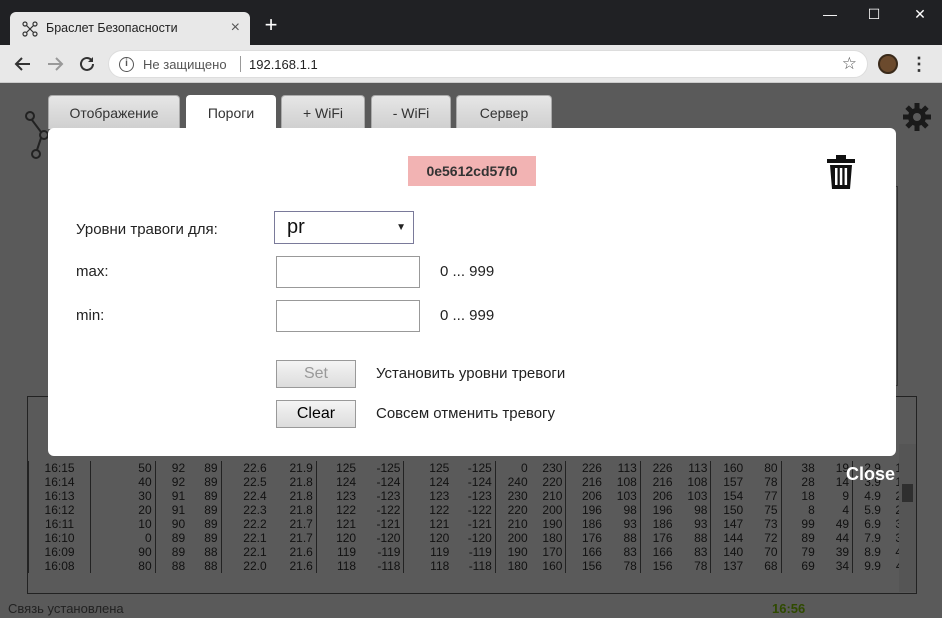 This screenshot has width=942, height=618. Describe the element at coordinates (479, 538) in the screenshot. I see `table-cell: -120` at that location.